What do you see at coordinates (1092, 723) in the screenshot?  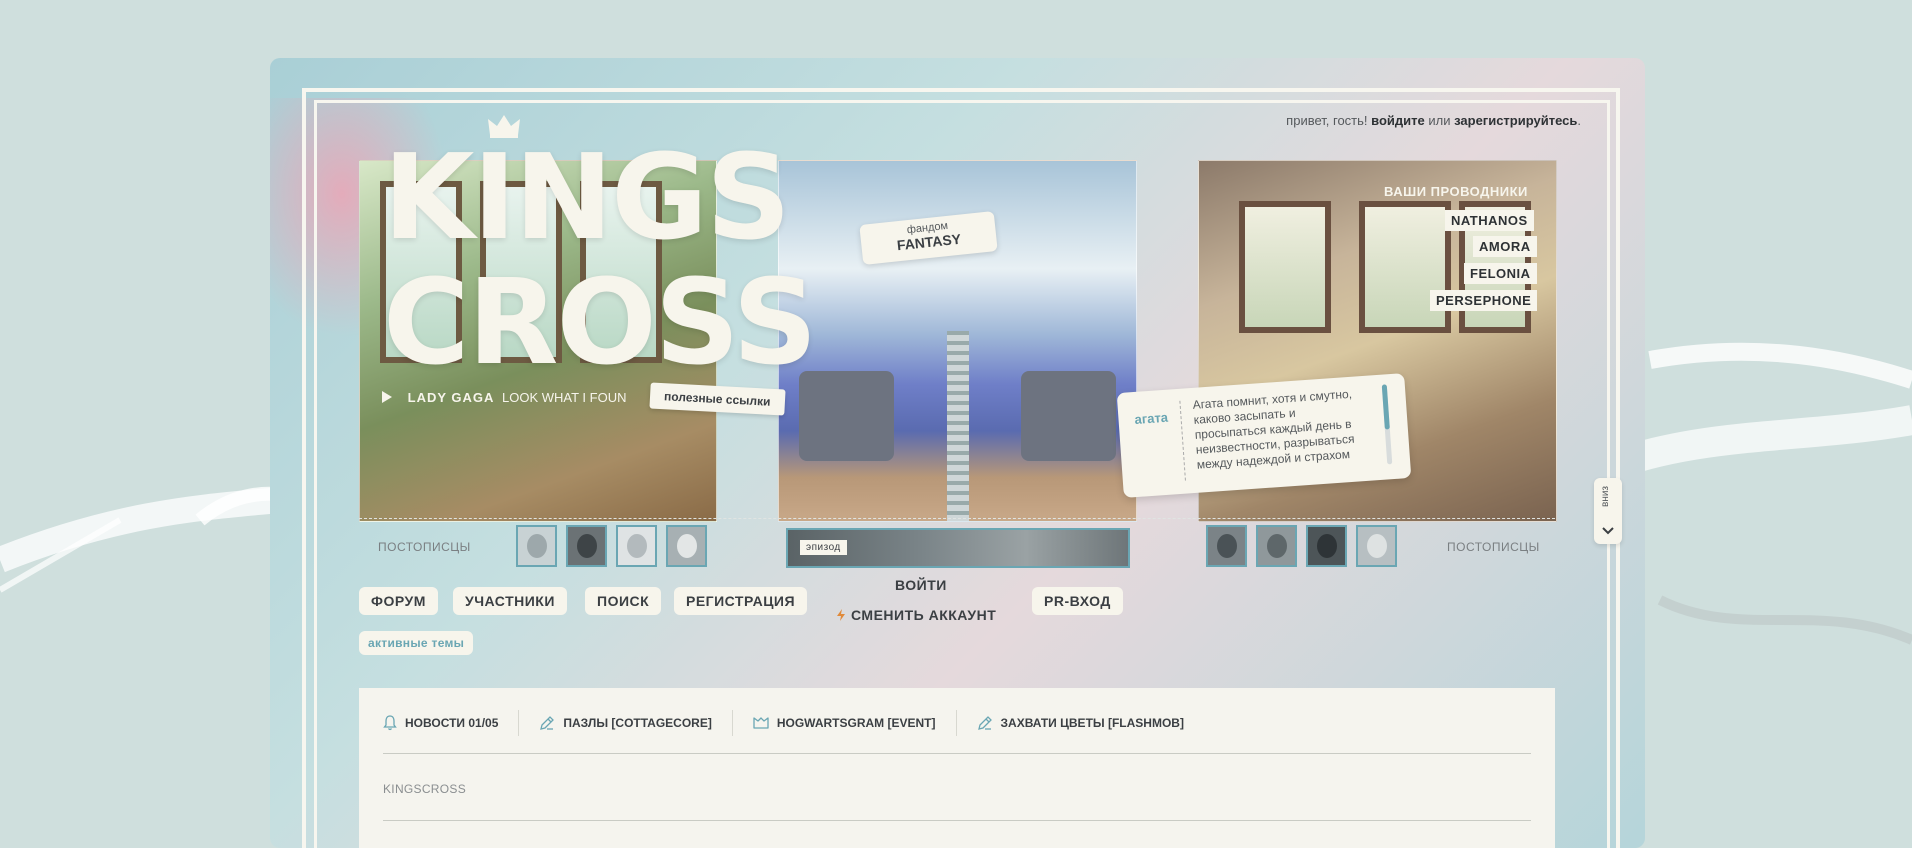 I see `news-label: ЗАХВАТИ ЦВЕТЫ [FLASHMOB]` at bounding box center [1092, 723].